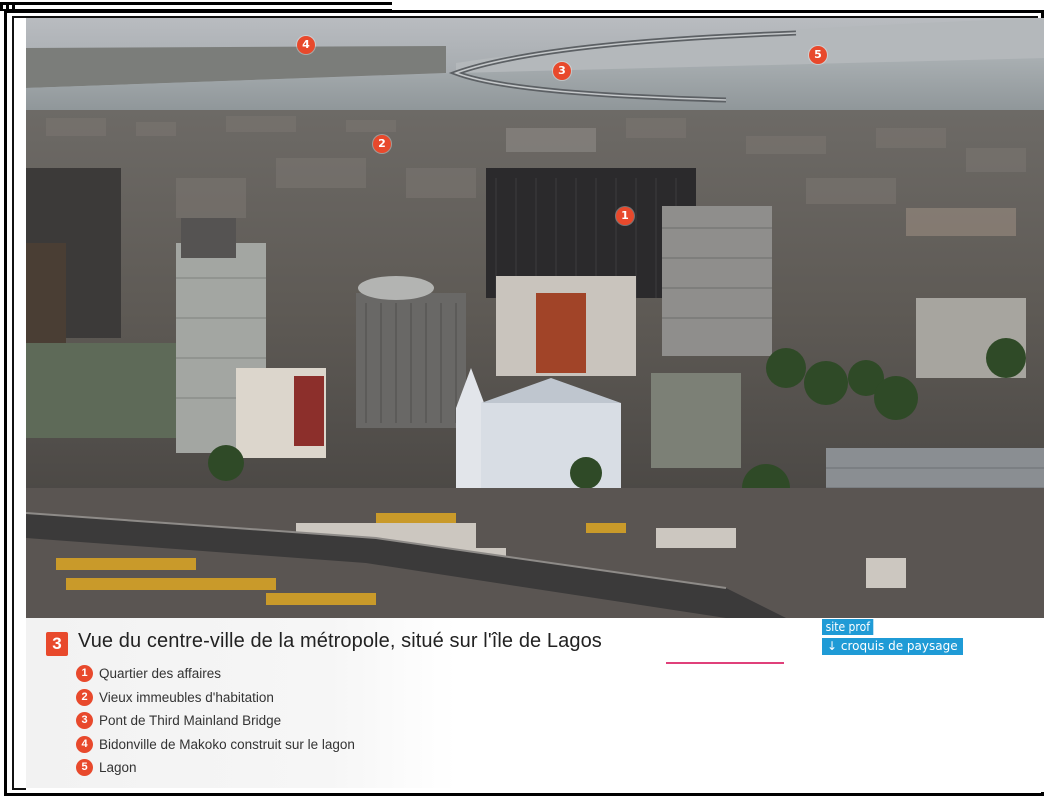  Describe the element at coordinates (382, 144) in the screenshot. I see `photo-marker-2: 2` at that location.